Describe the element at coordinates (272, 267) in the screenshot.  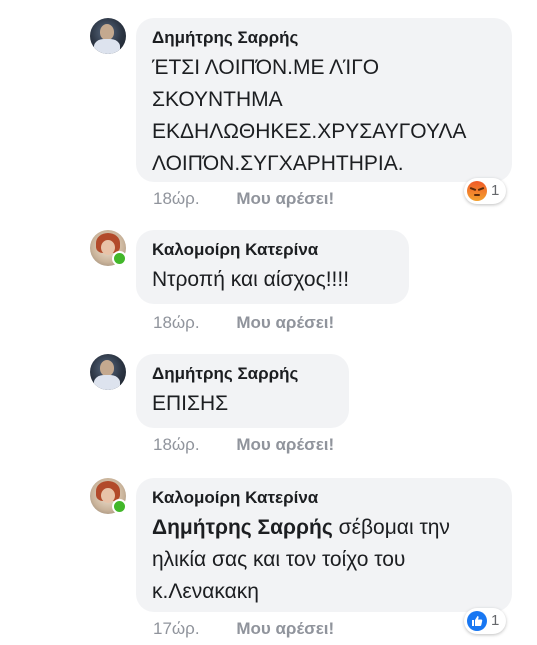
I see `comment-bubble: Καλομοίρη Κατερίνα Ντροπή και αίσχος!!!!` at that location.